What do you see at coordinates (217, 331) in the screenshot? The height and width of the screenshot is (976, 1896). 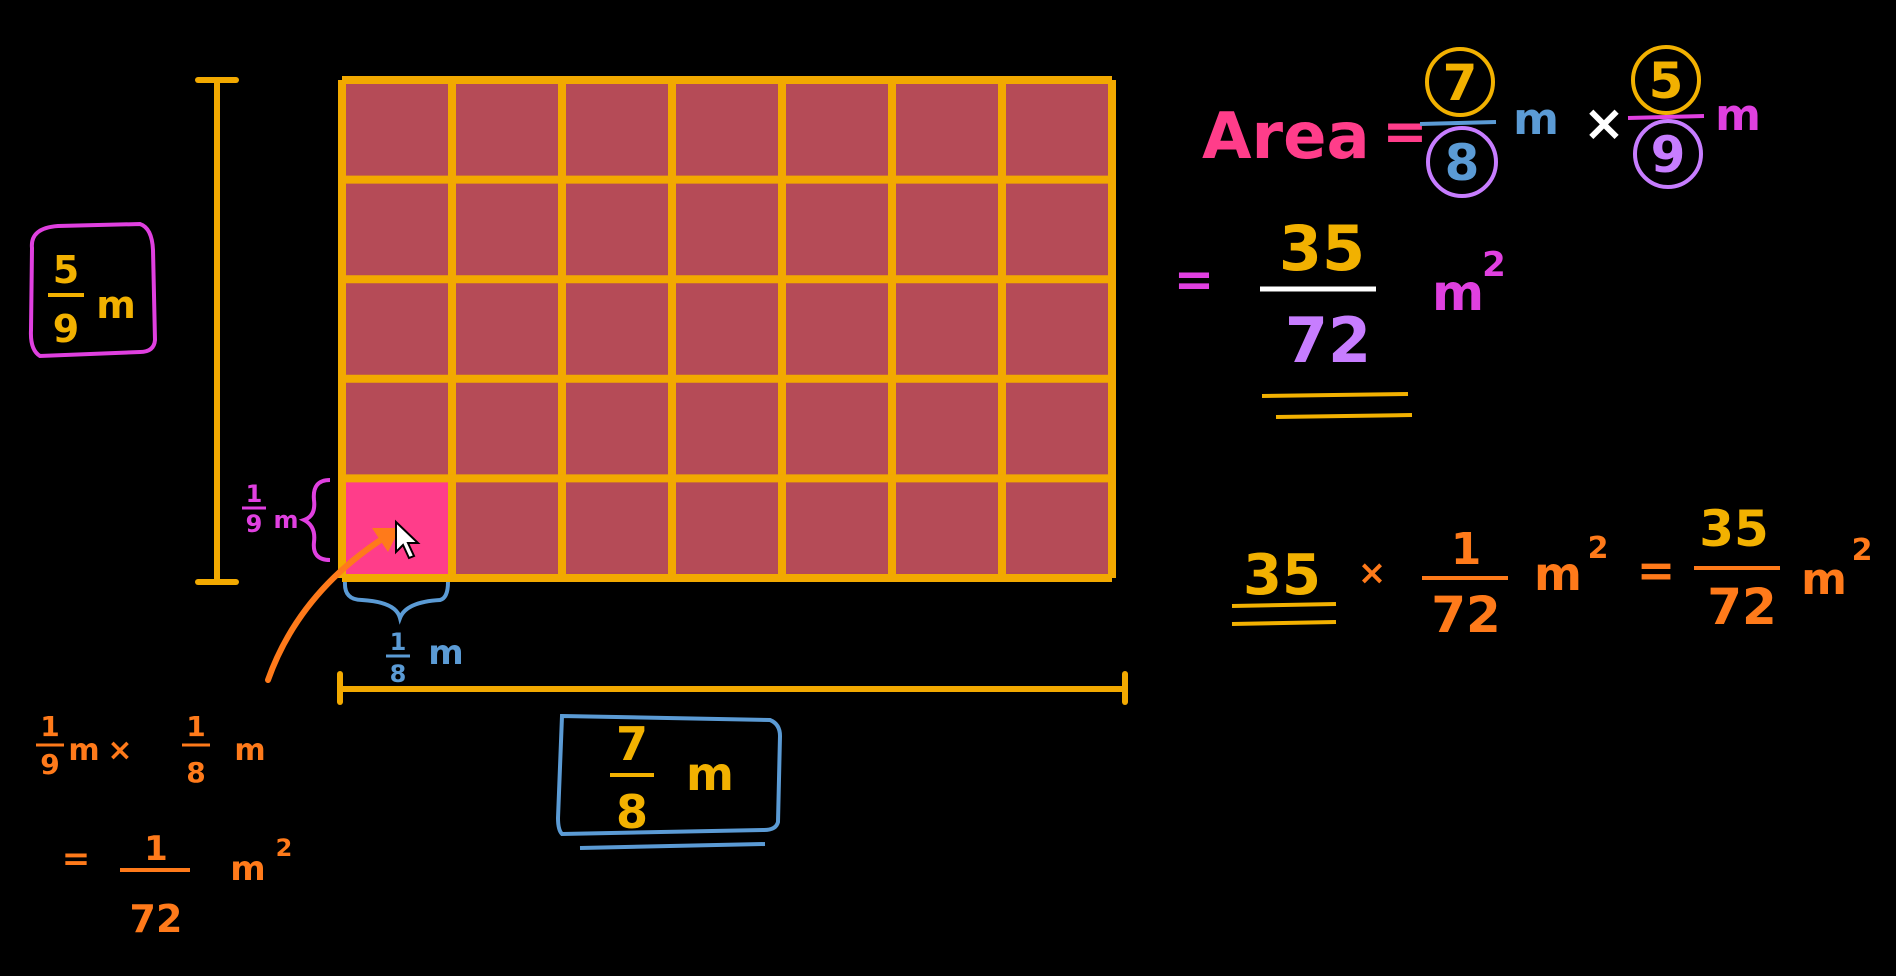 I see `height-dimension-bar` at bounding box center [217, 331].